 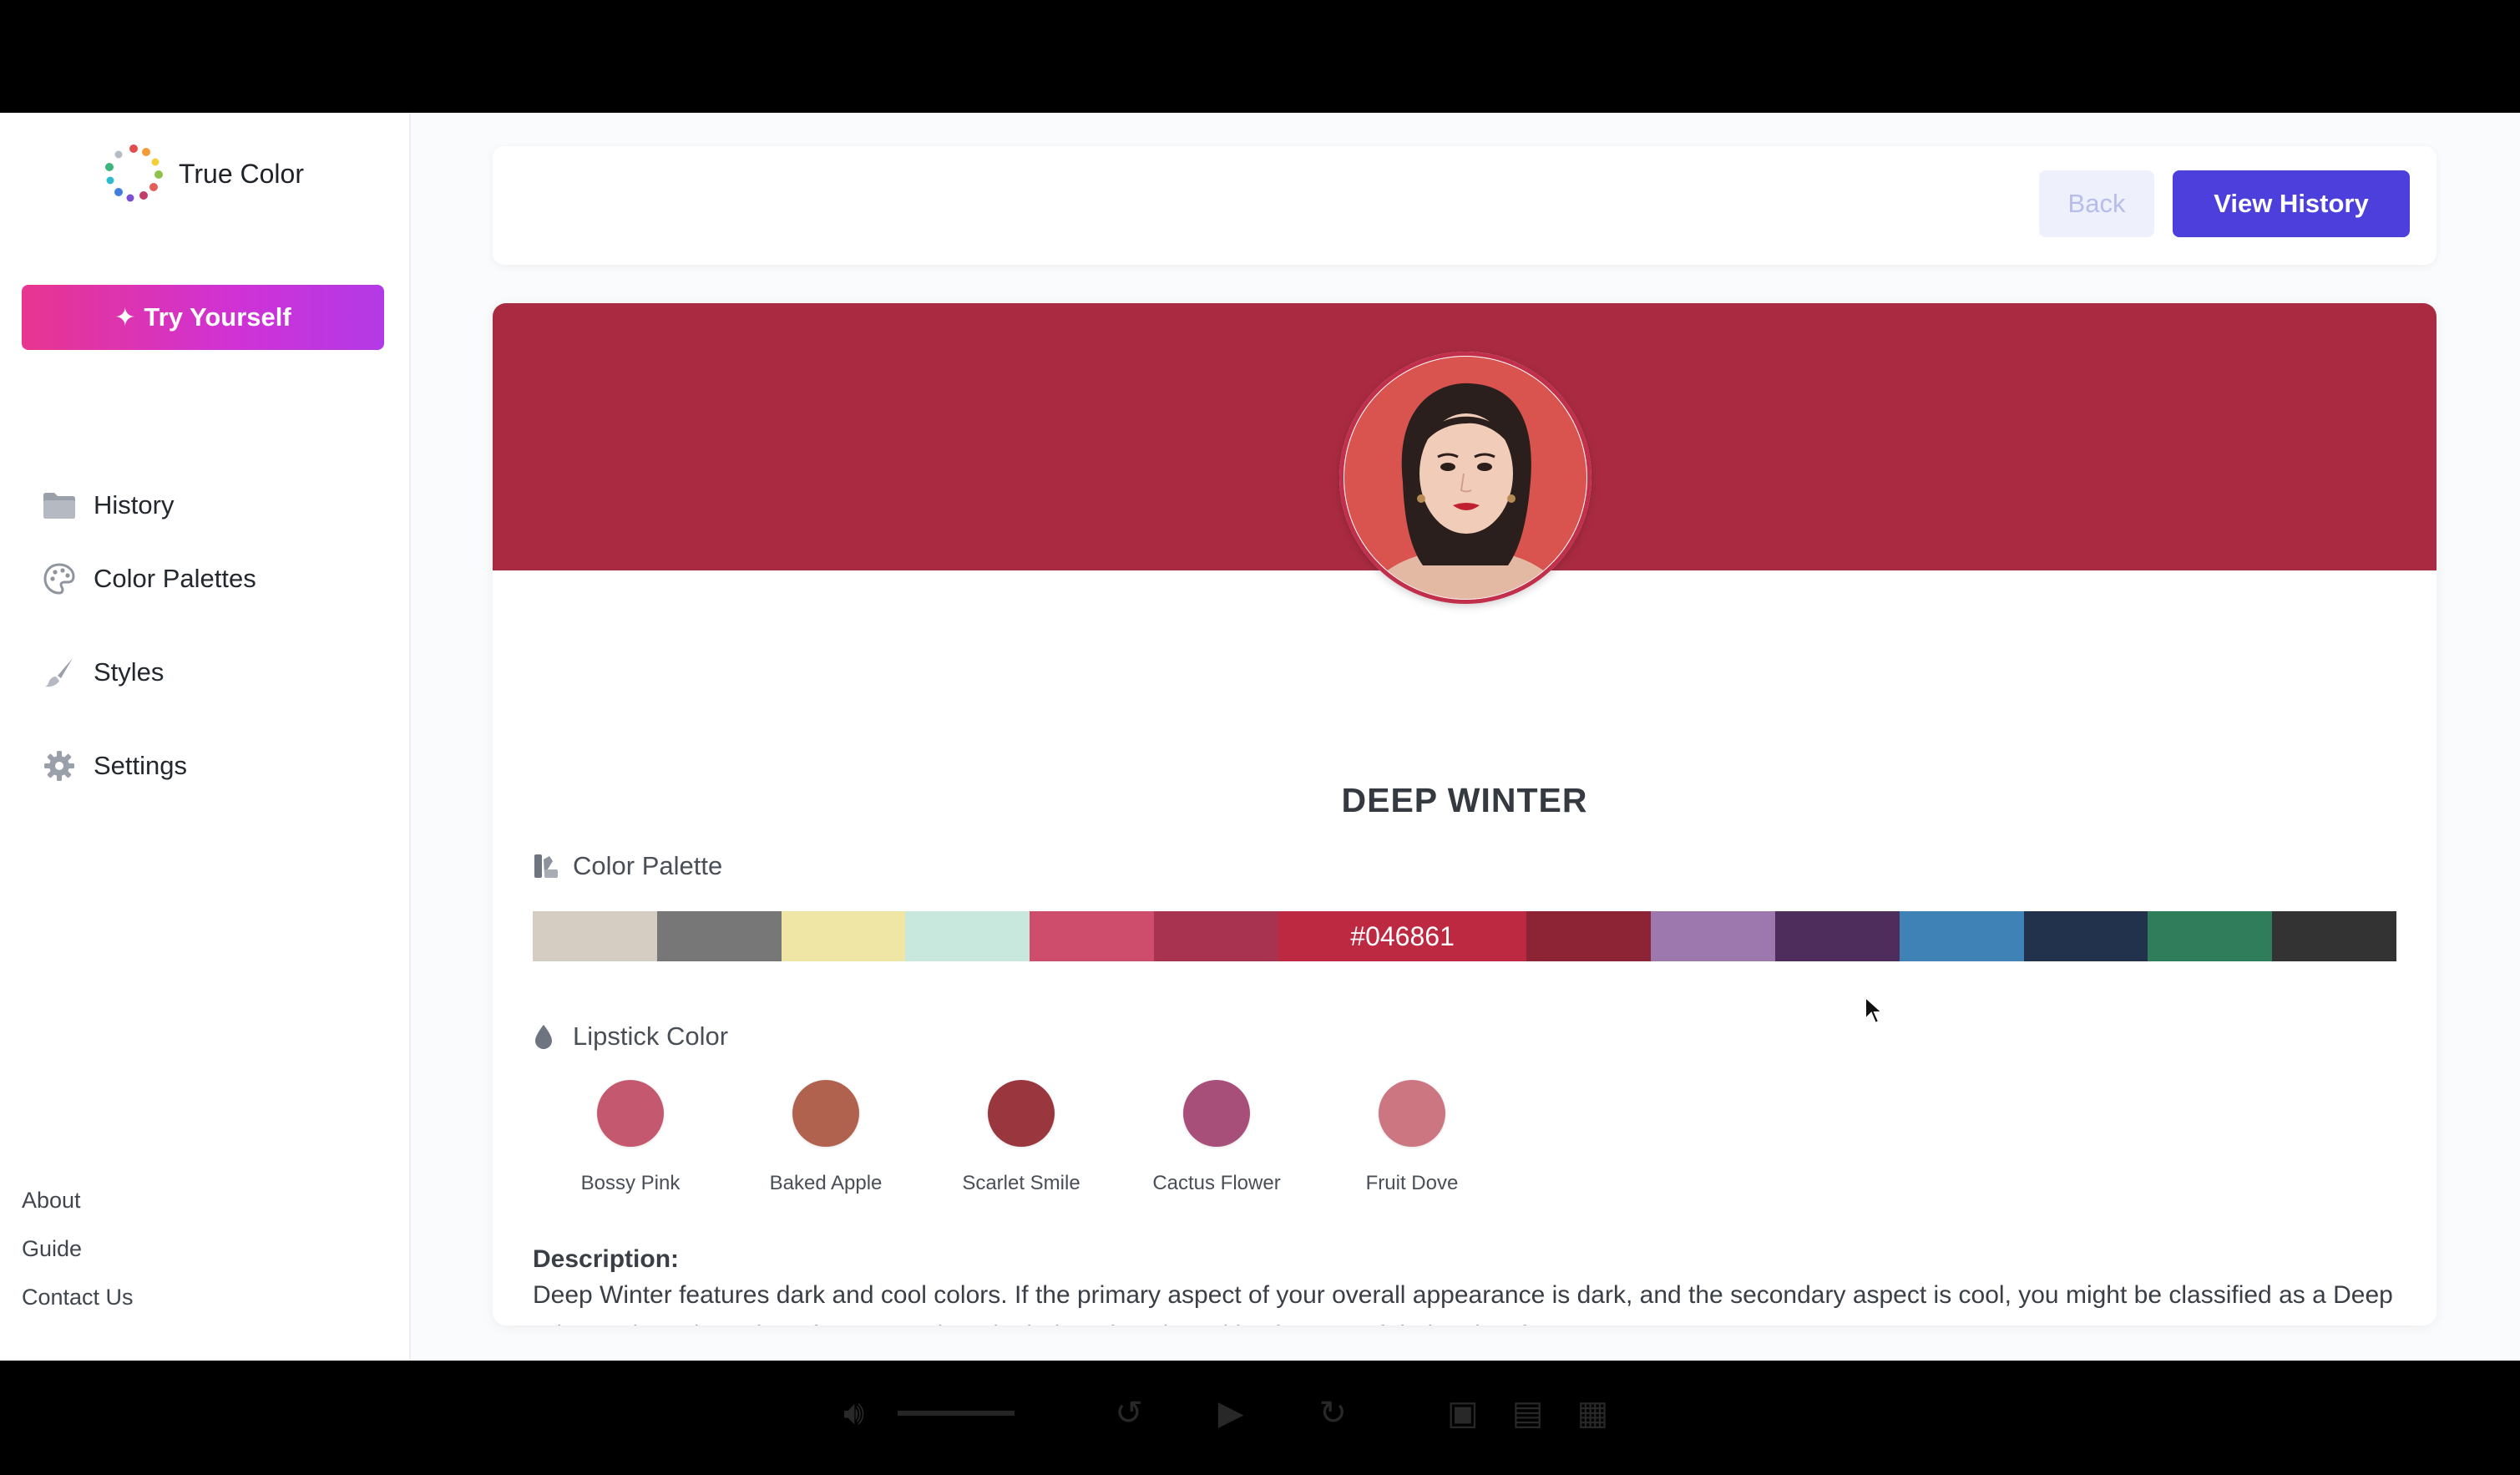 I want to click on footer-links: About Guide Contact Us, so click(x=78, y=1260).